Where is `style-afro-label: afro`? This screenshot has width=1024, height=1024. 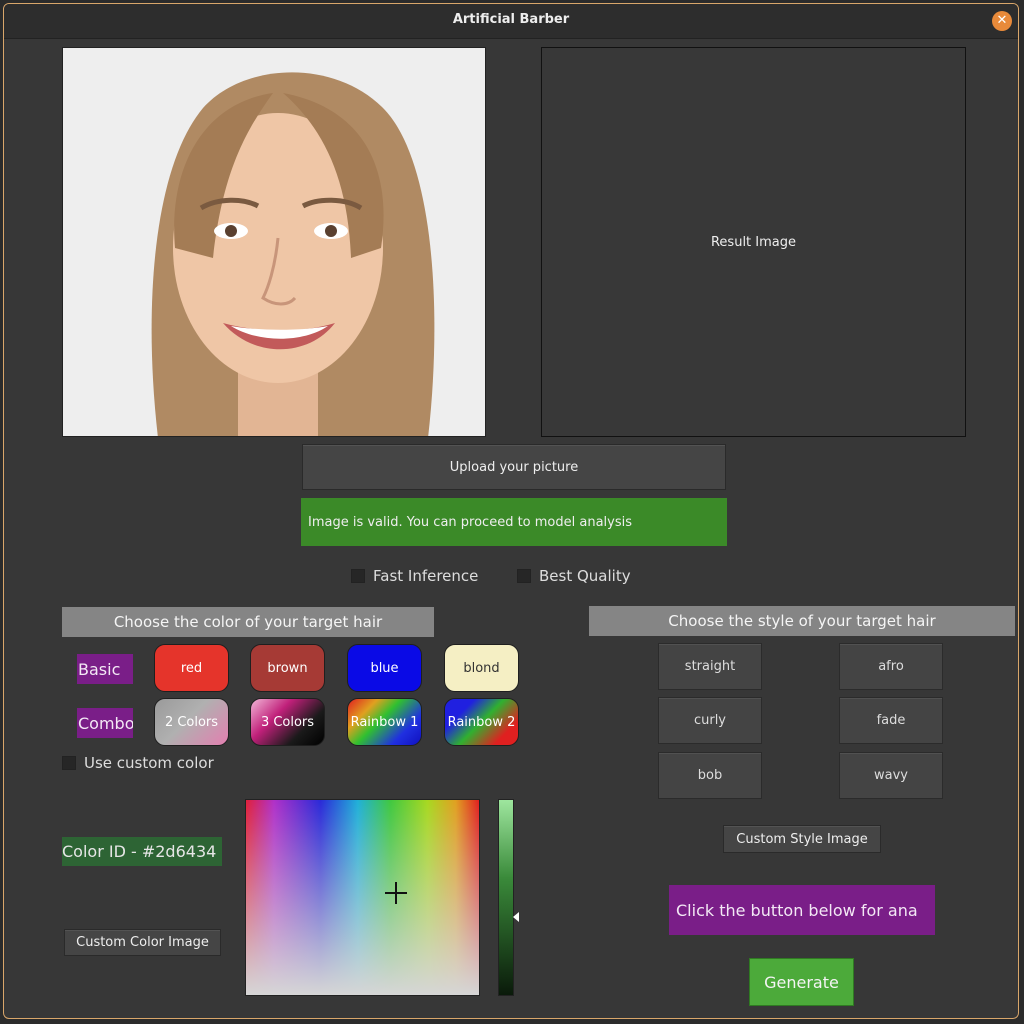 style-afro-label: afro is located at coordinates (891, 666).